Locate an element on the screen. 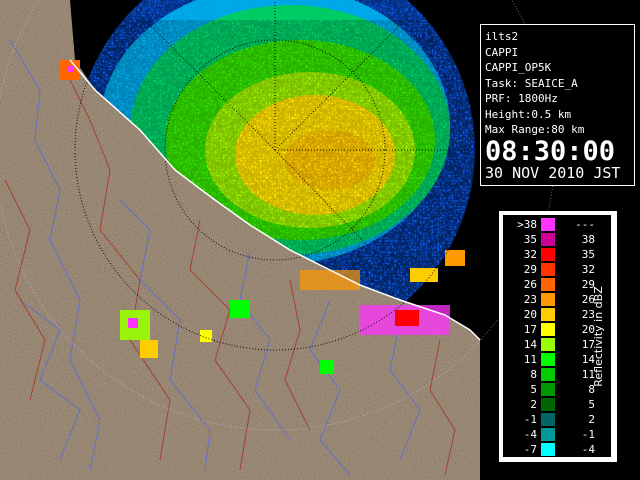 This screenshot has height=480, width=640. legend-lower-bound: -4 is located at coordinates (530, 434).